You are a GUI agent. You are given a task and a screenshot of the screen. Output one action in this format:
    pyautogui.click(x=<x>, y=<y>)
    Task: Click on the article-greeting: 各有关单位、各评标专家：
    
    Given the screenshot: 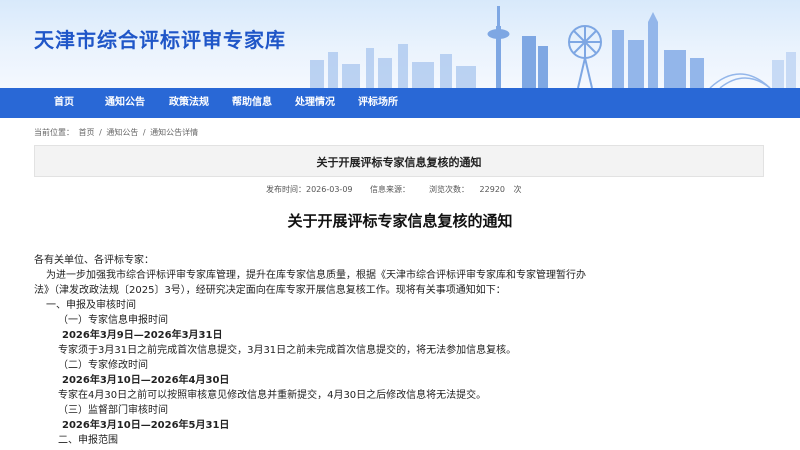 What is the action you would take?
    pyautogui.click(x=94, y=260)
    